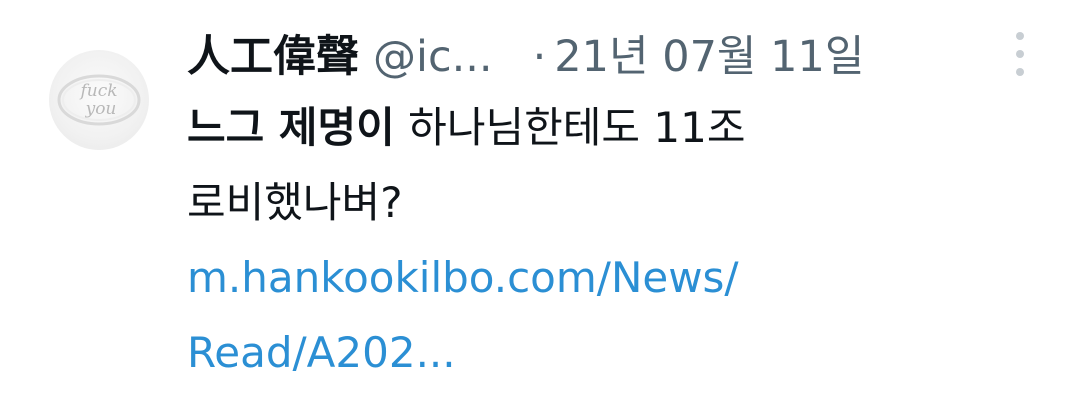 The height and width of the screenshot is (393, 1080). Describe the element at coordinates (295, 202) in the screenshot. I see `tweet-text-line-2: 로비했나벼?` at that location.